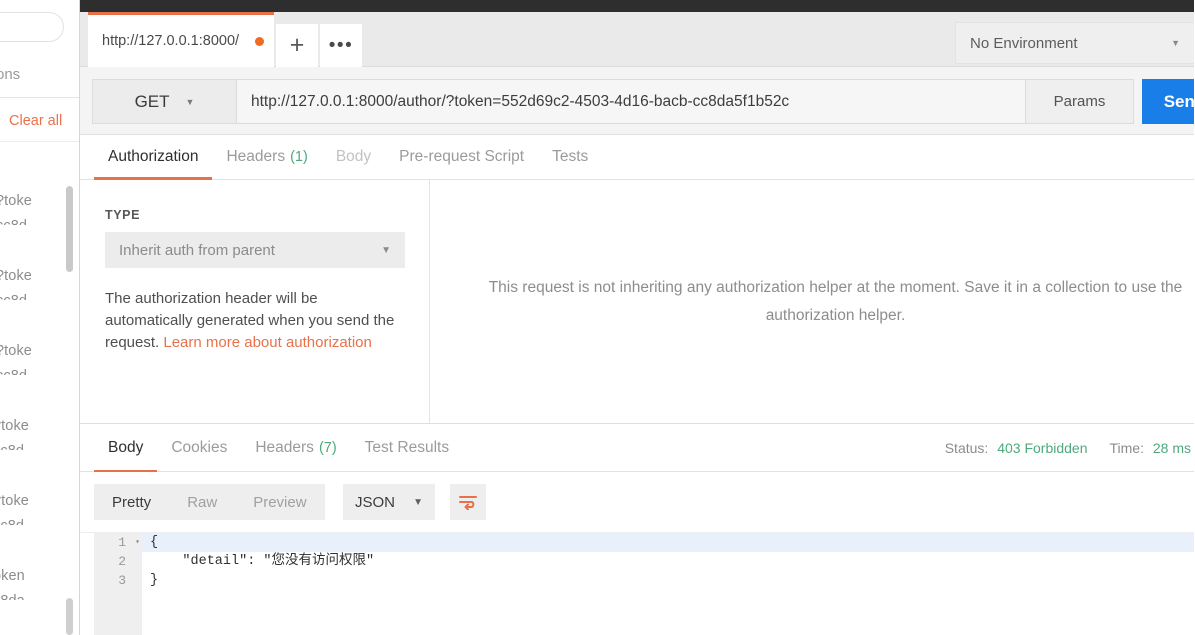 Image resolution: width=1195 pixels, height=635 pixels. I want to click on status-value: 403 Forbidden, so click(1042, 448).